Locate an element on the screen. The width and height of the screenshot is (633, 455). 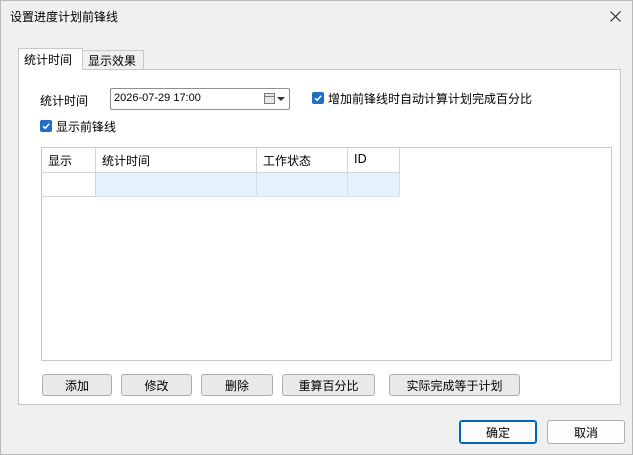
cell-show is located at coordinates (69, 185).